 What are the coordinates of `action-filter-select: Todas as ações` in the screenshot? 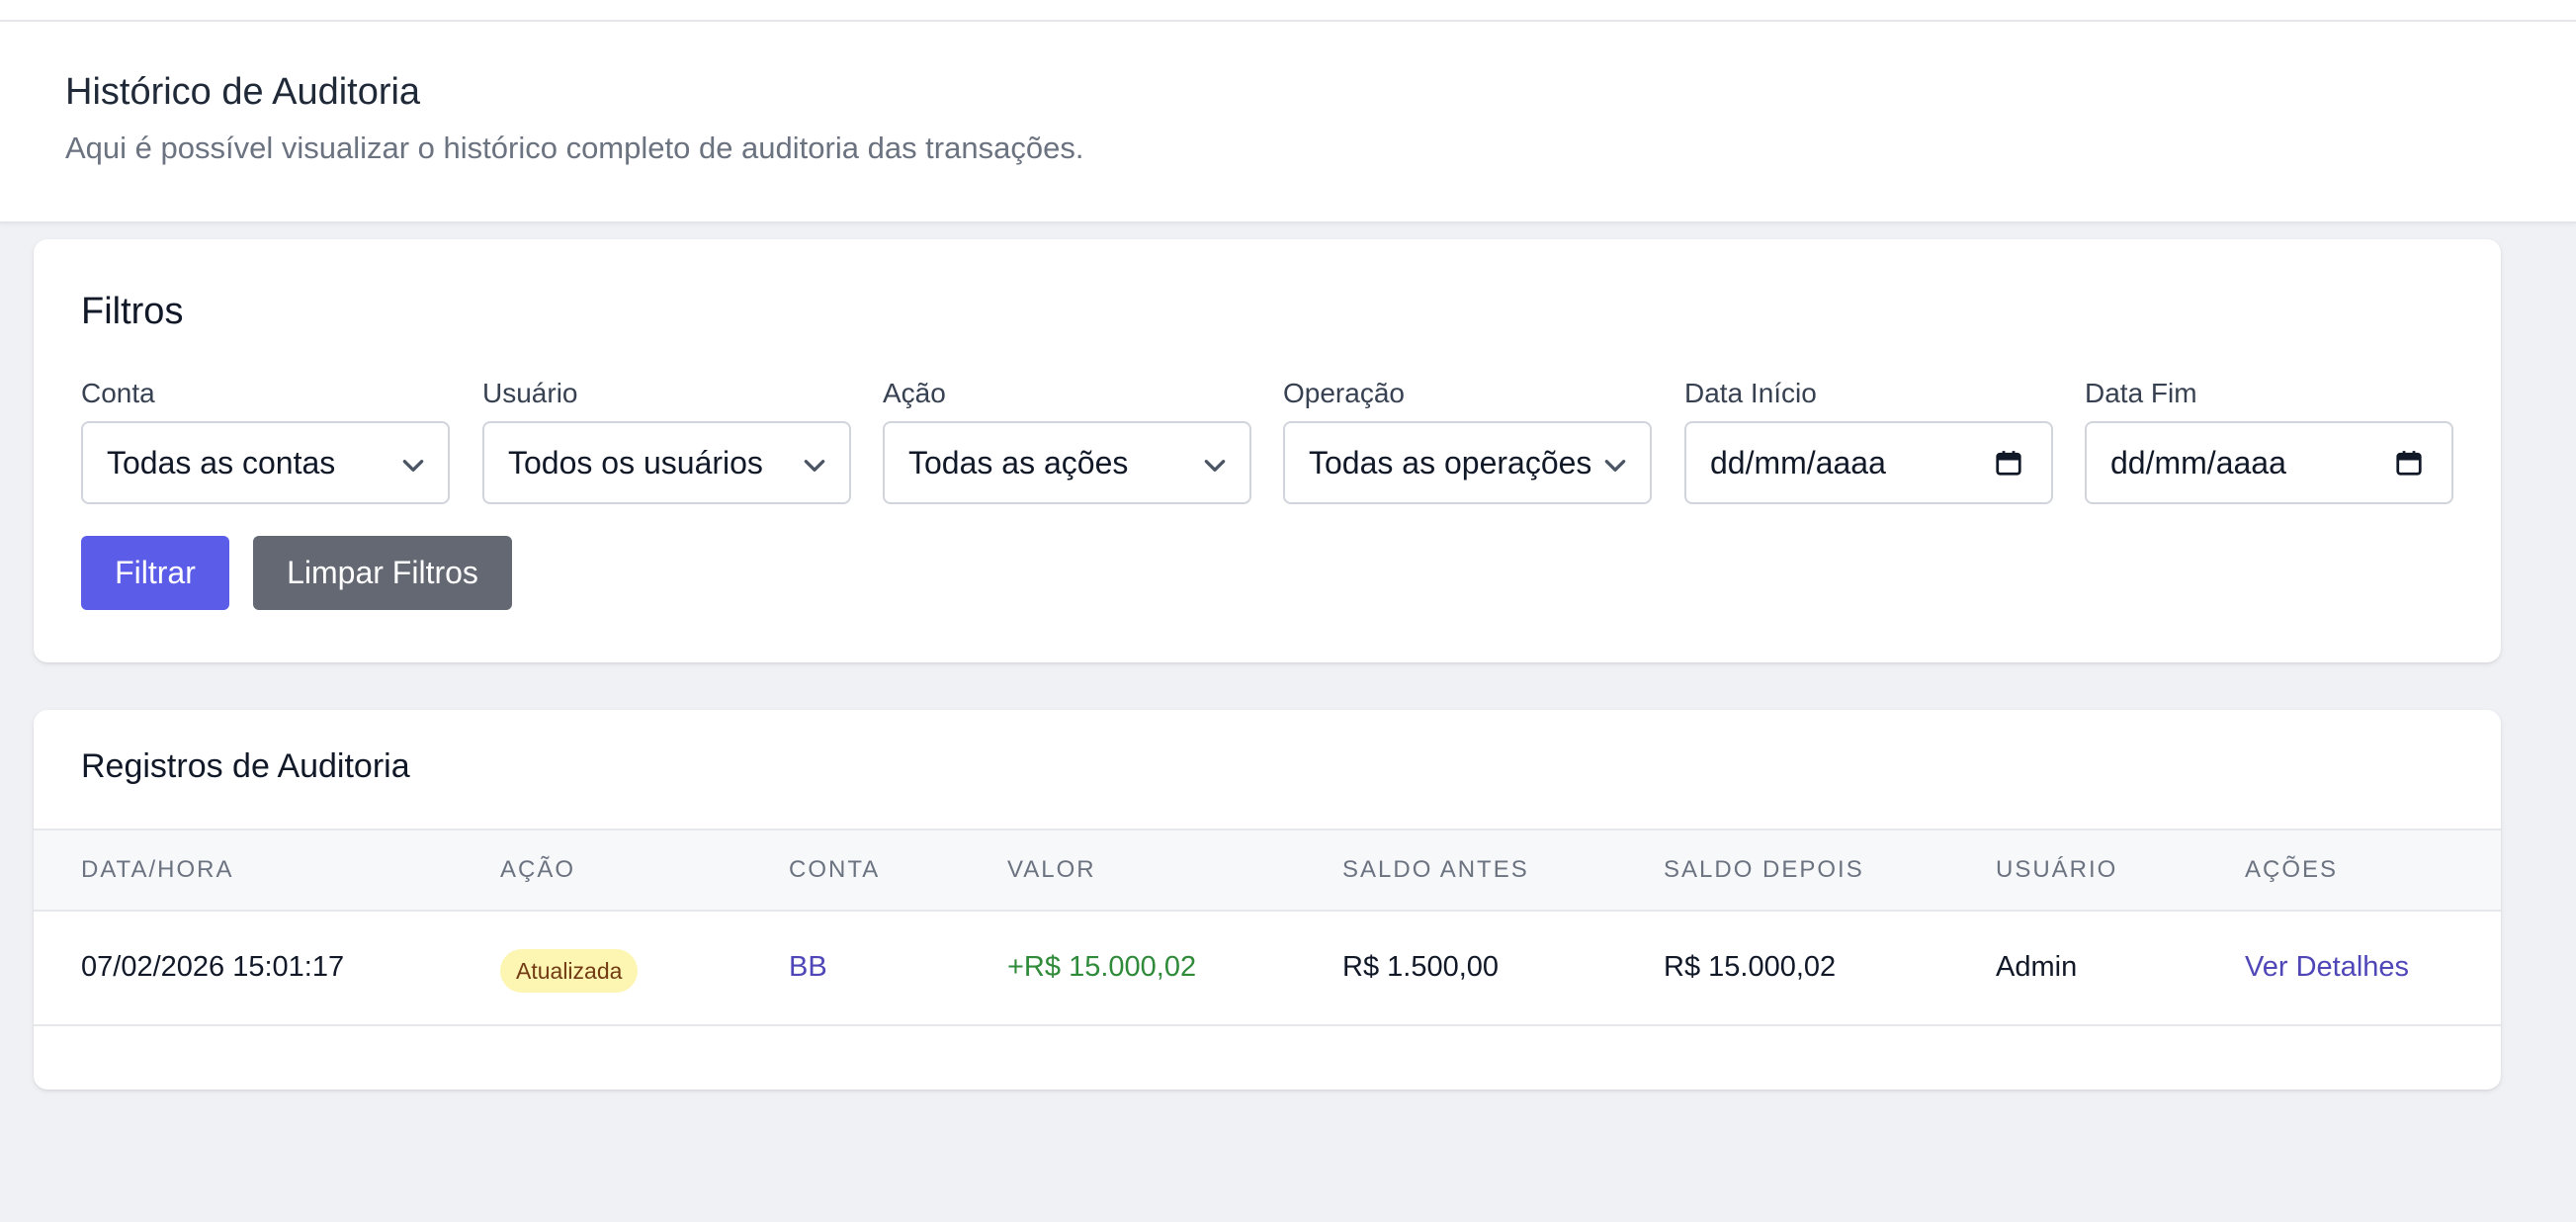 It's located at (1067, 462).